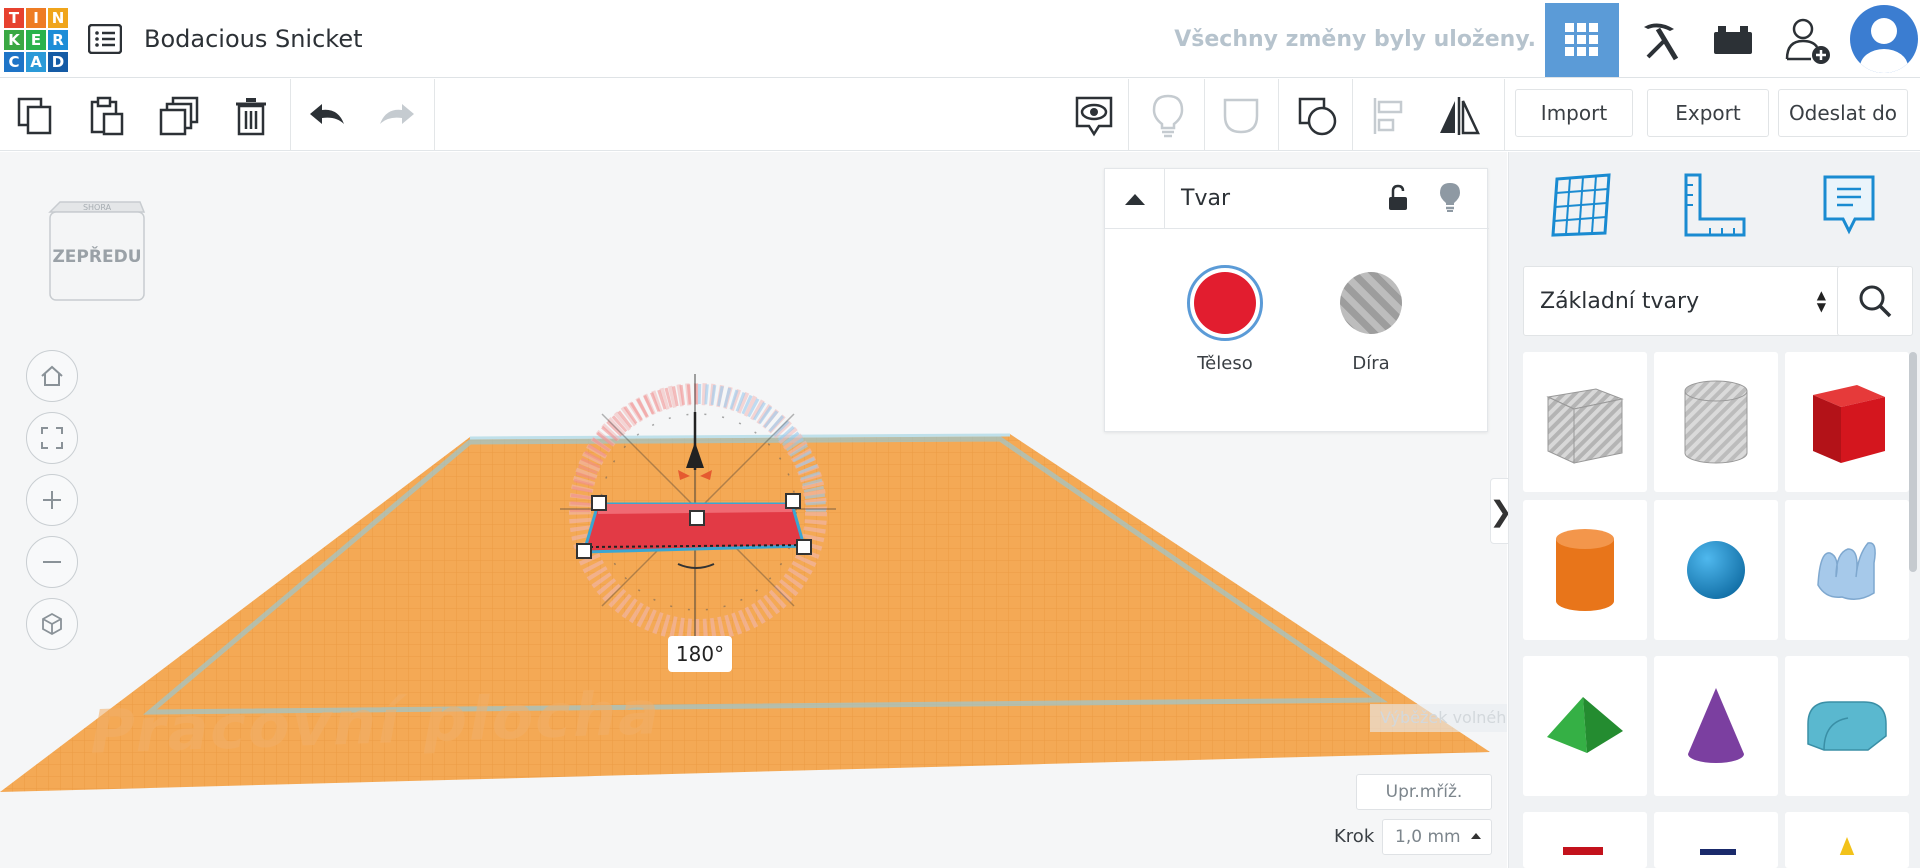 The width and height of the screenshot is (1920, 868). Describe the element at coordinates (1847, 422) in the screenshot. I see `shape-tile-box` at that location.